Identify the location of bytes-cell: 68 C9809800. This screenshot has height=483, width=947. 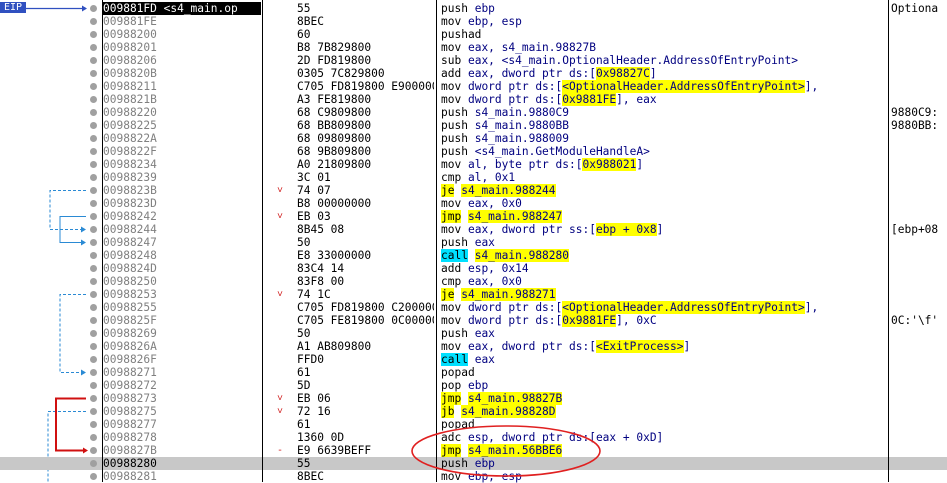
(334, 112).